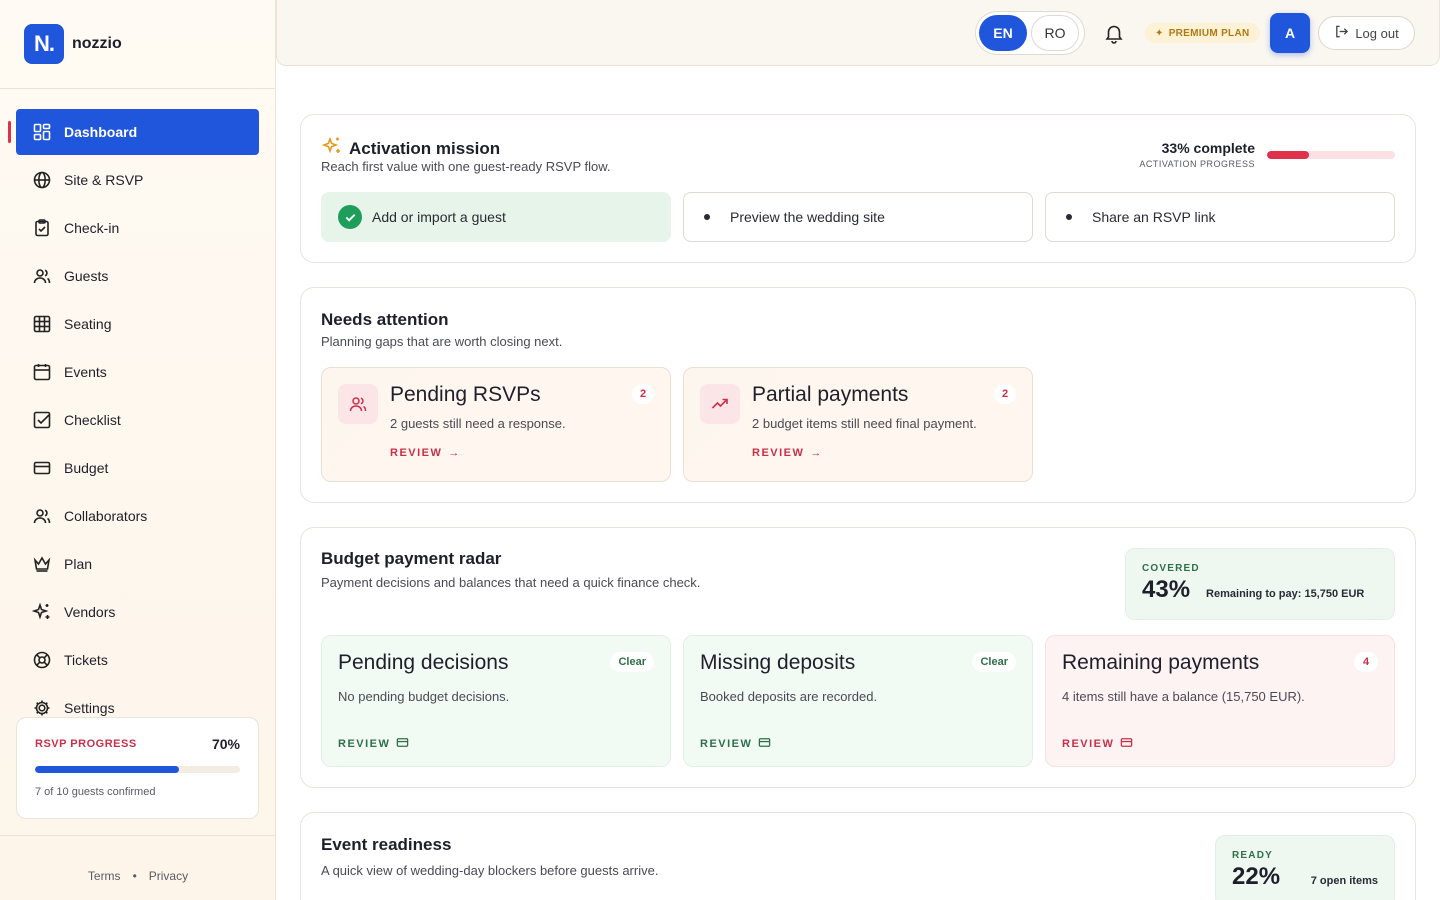 This screenshot has width=1440, height=900. I want to click on sidebar-item-site-rsvp: Site & RSVP, so click(137, 180).